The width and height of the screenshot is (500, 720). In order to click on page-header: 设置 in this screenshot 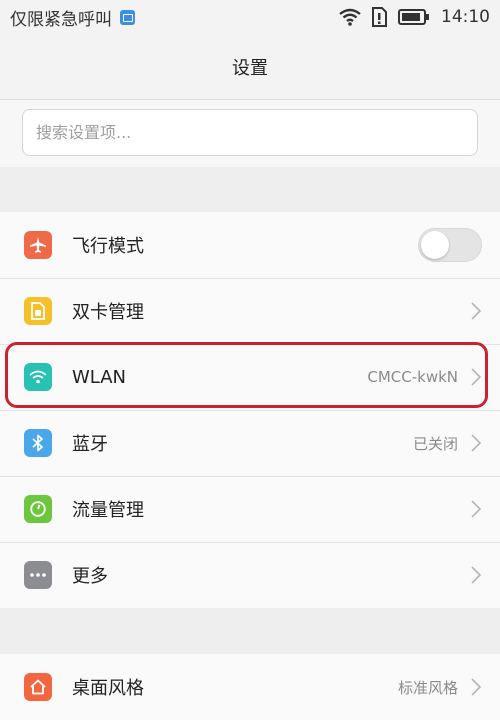, I will do `click(250, 67)`.